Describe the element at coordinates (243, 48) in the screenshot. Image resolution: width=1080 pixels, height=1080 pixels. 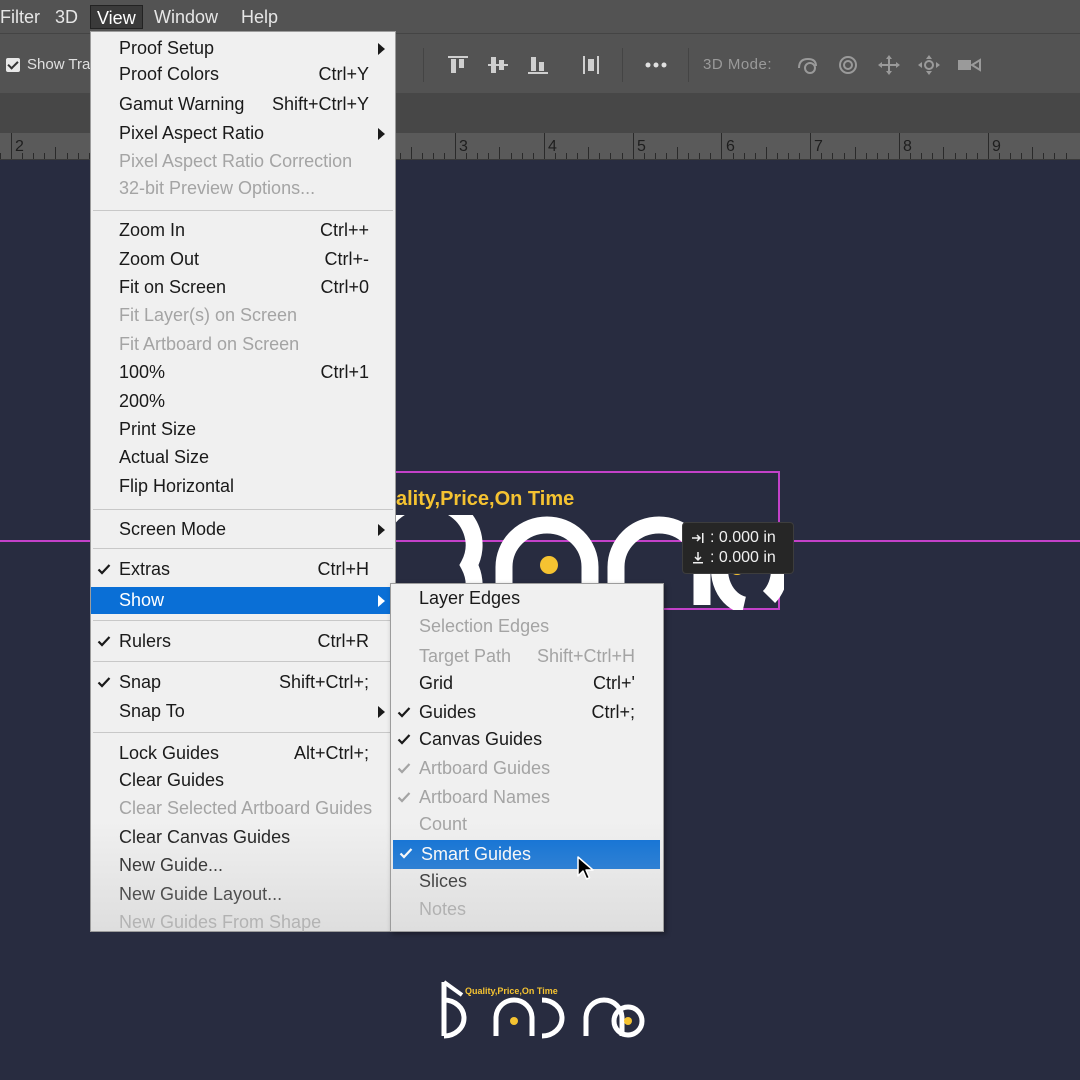
I see `view-menu-item-proof-setup: Proof Setup` at that location.